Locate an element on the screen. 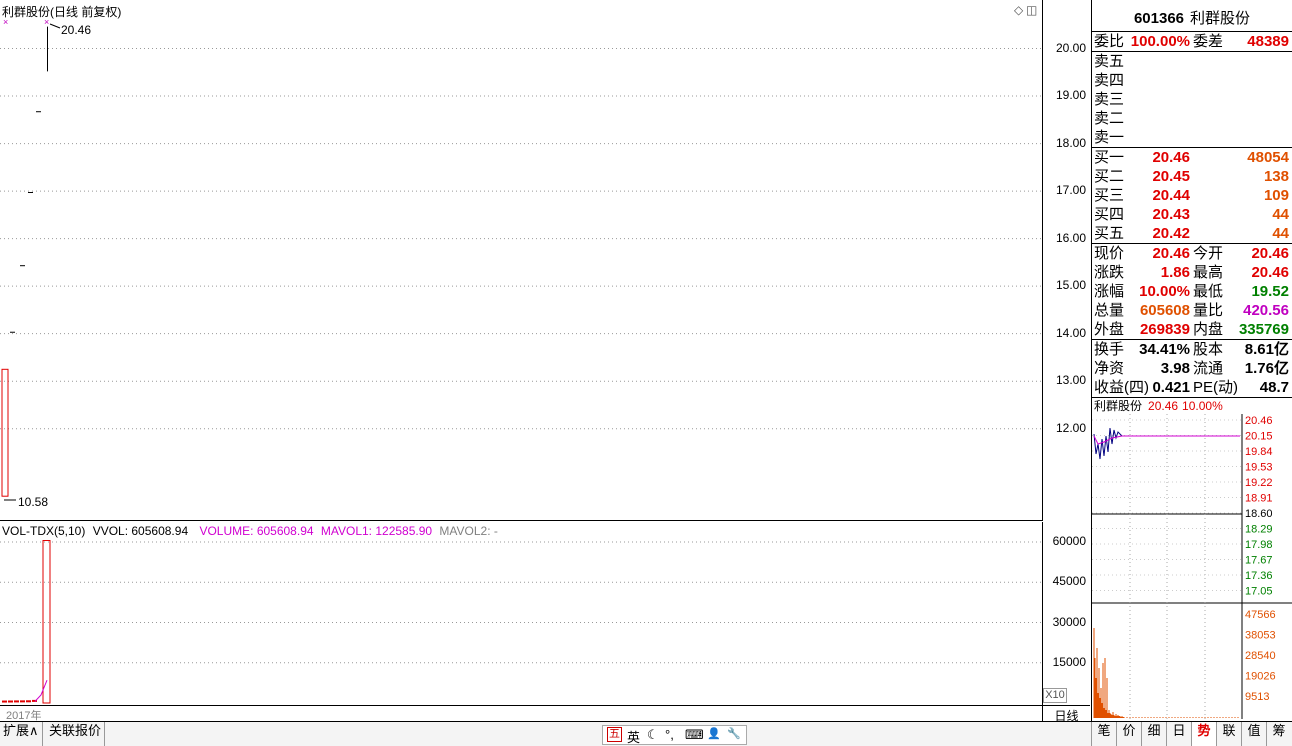  right-tab: 笔 is located at coordinates (1103, 734).